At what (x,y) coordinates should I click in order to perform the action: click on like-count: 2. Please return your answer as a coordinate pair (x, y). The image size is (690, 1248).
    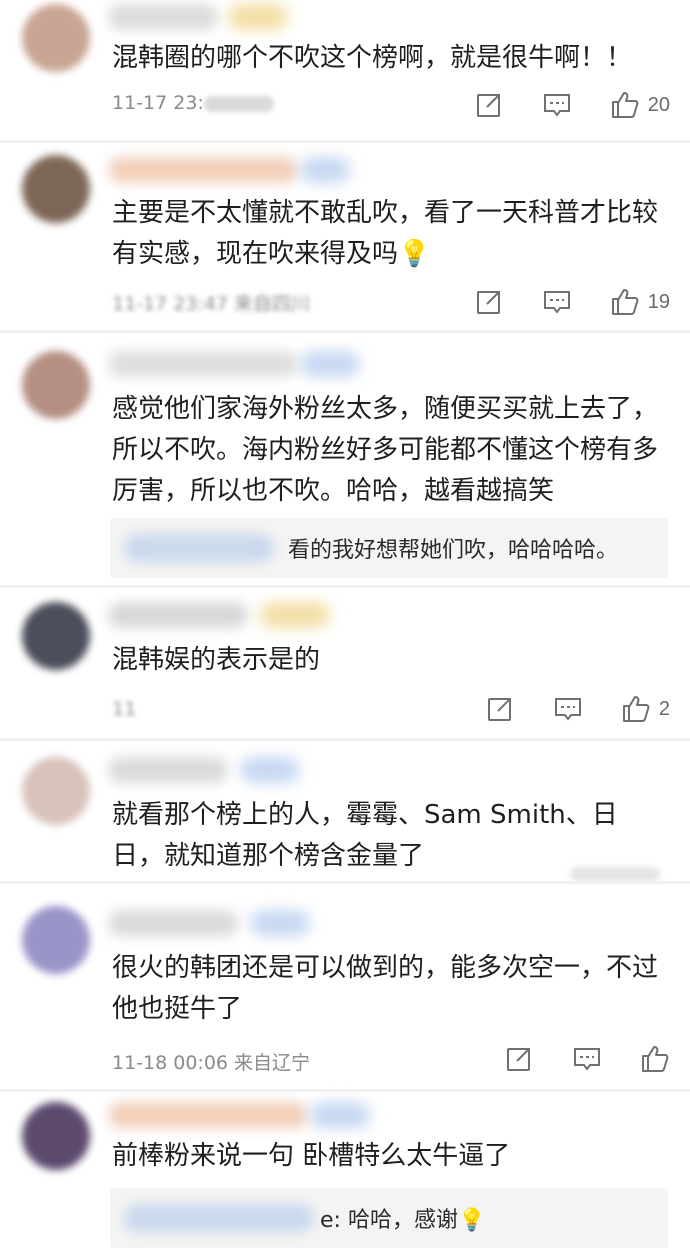
    Looking at the image, I should click on (664, 708).